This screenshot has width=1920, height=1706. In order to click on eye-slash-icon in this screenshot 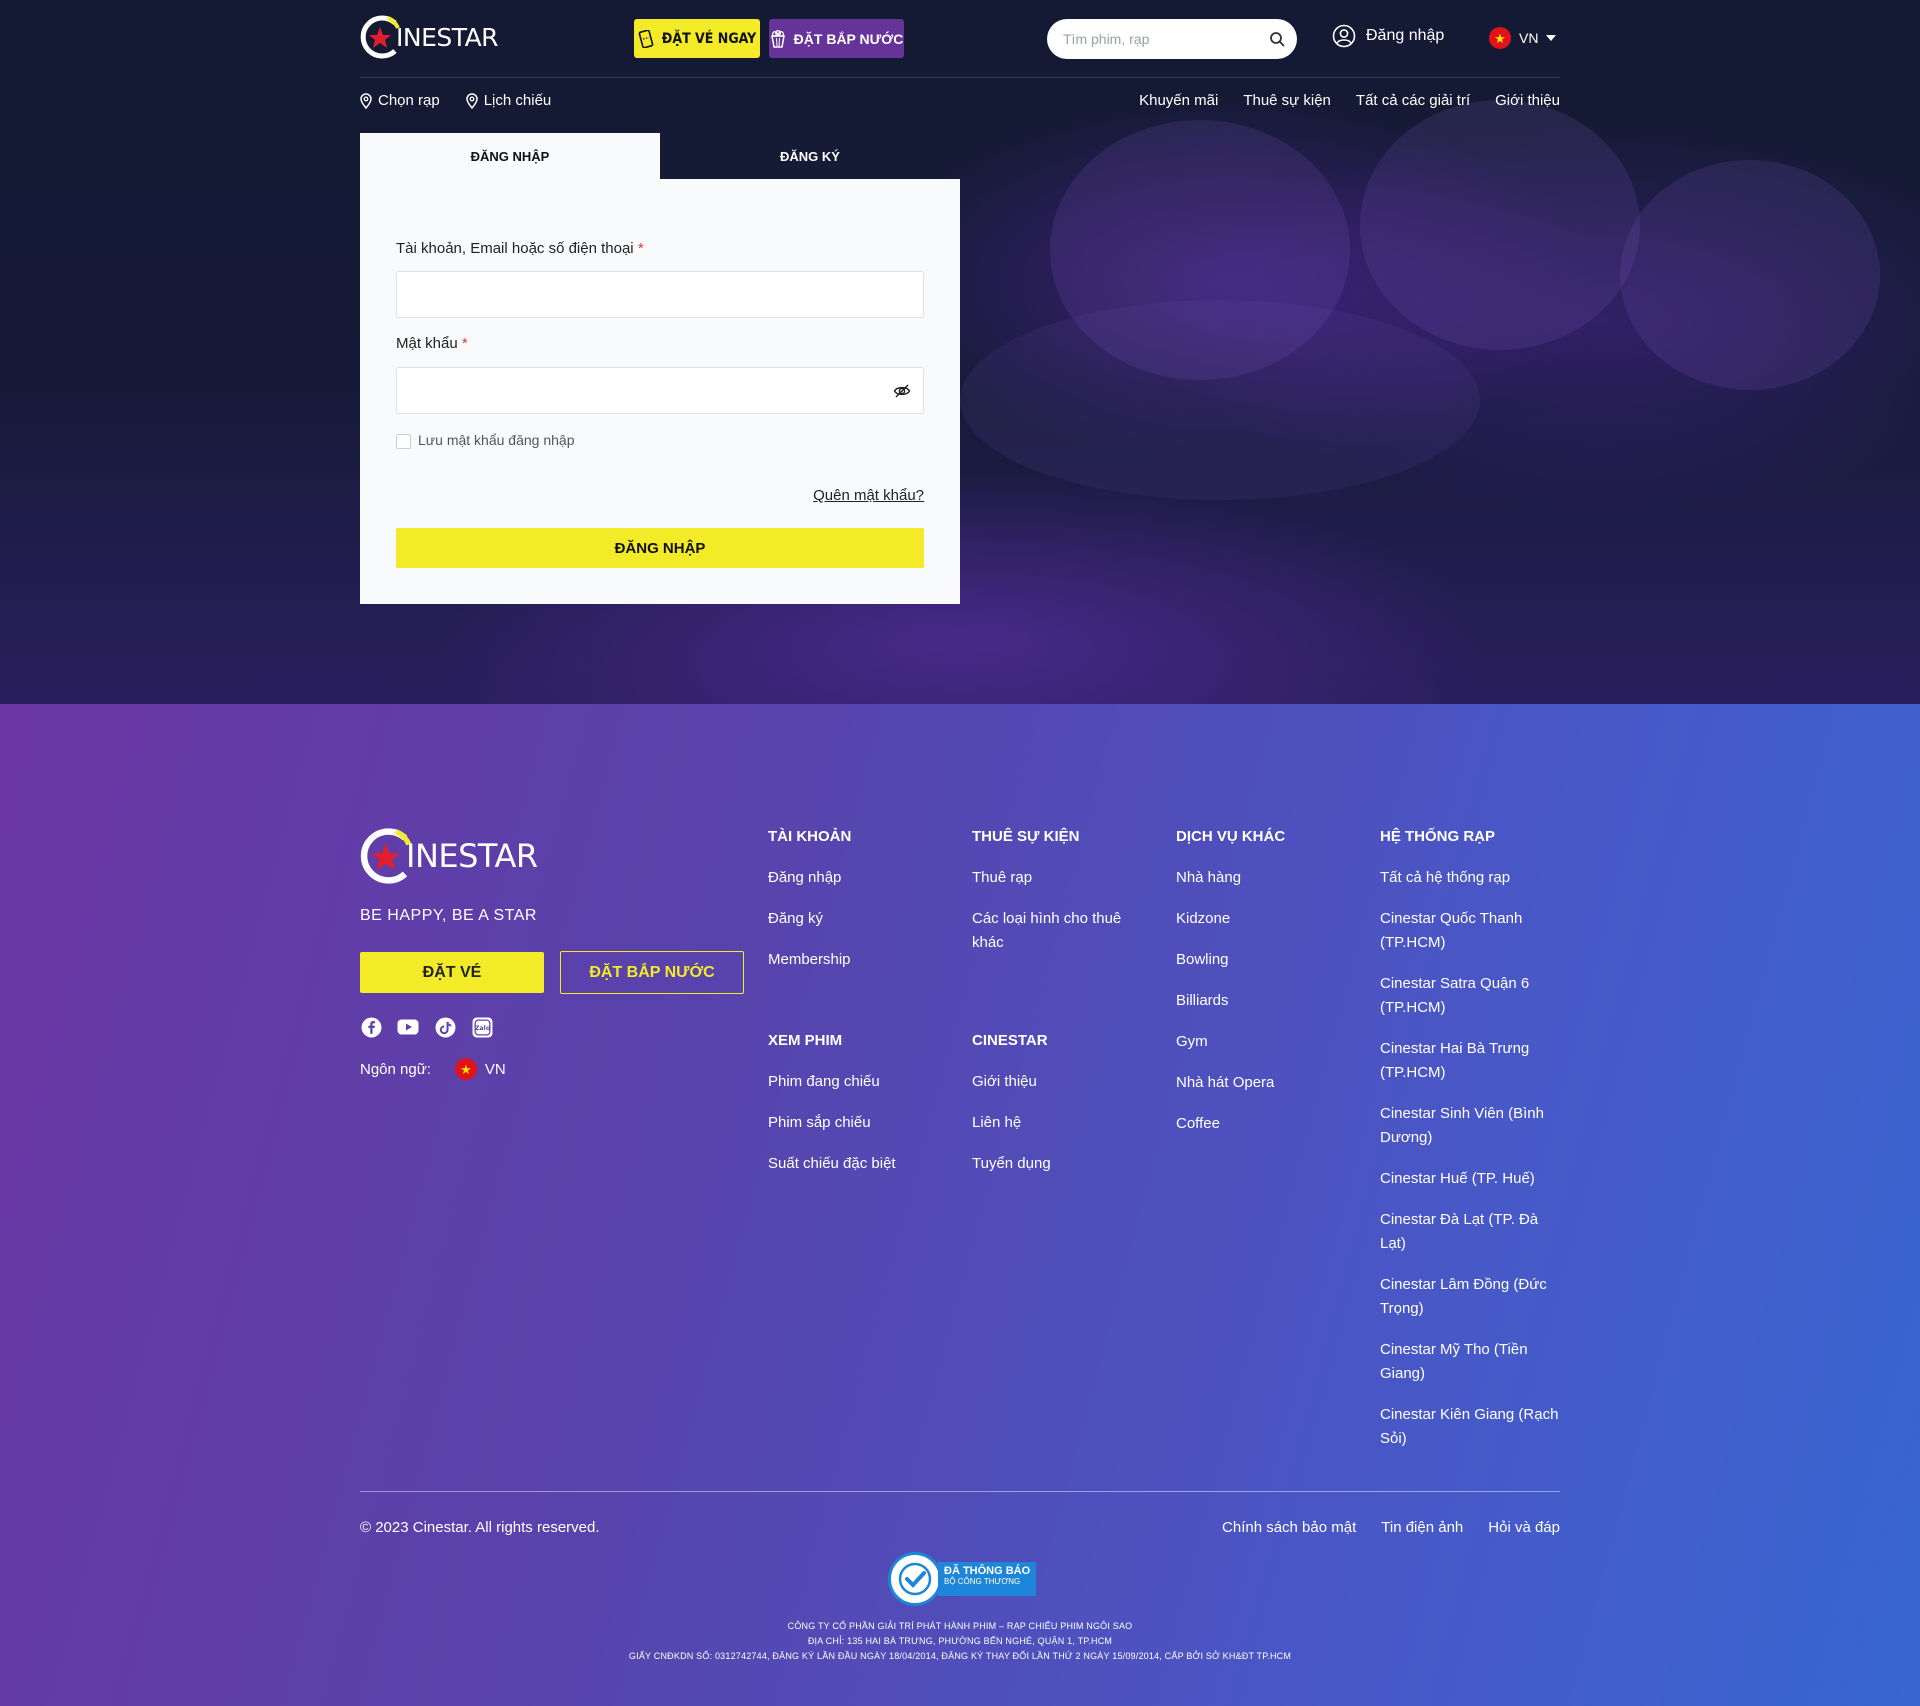, I will do `click(902, 391)`.